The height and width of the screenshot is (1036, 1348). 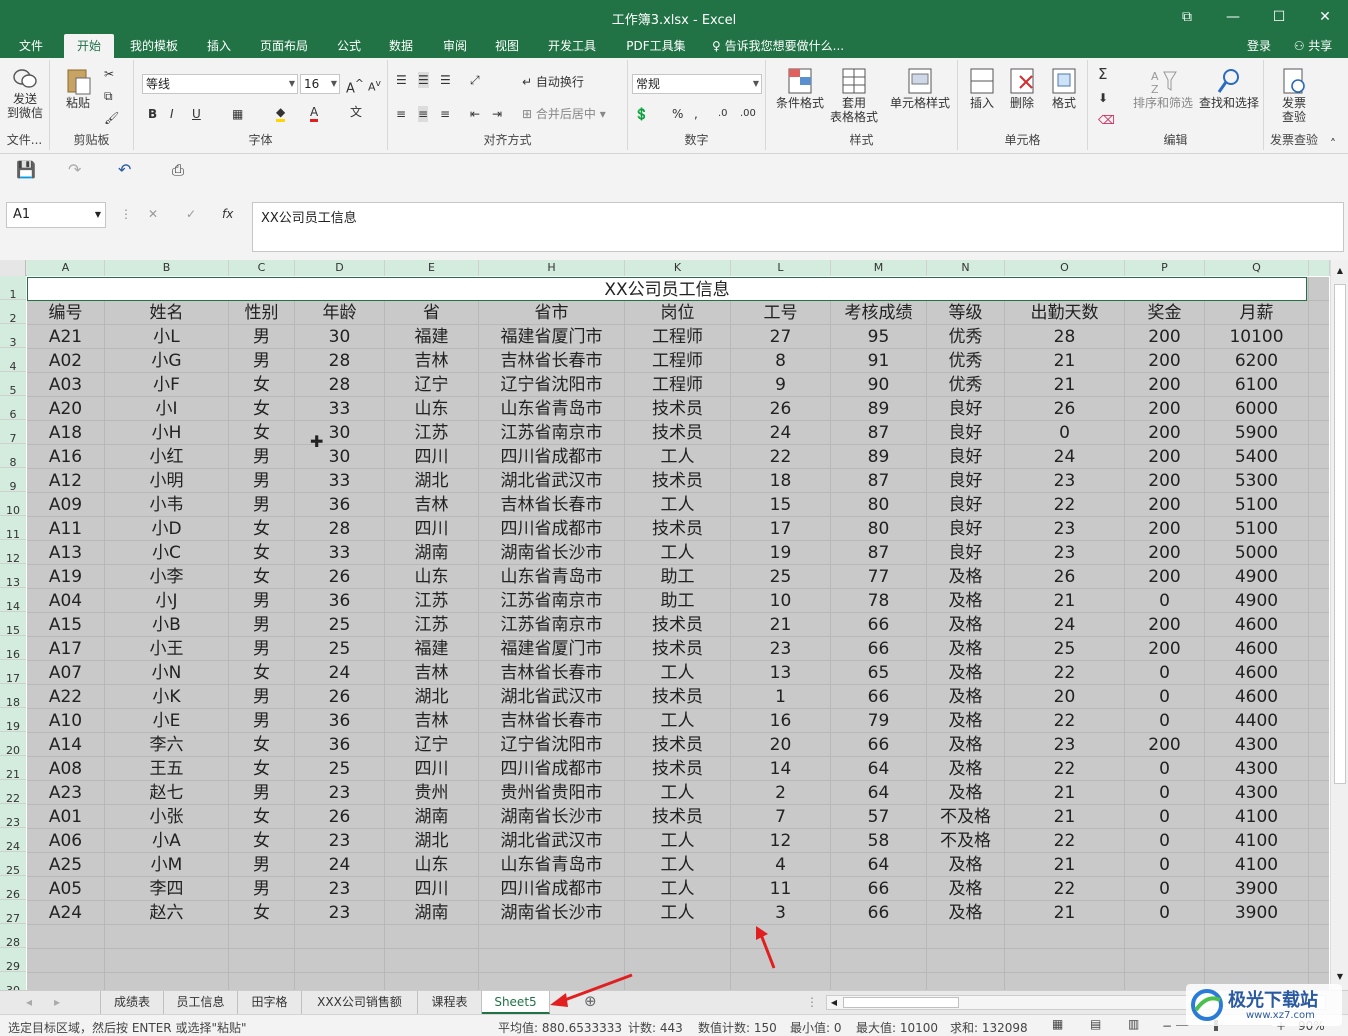 I want to click on row-header: 18, so click(x=13, y=696).